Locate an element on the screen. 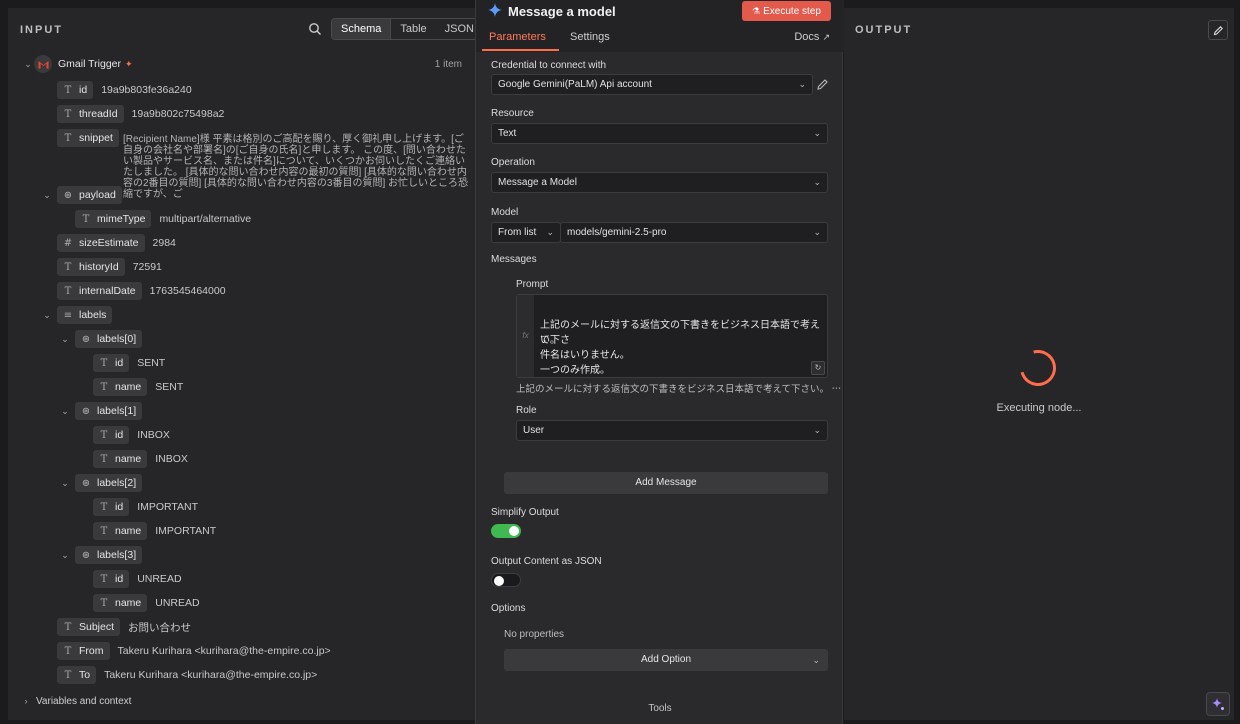  view-table-tab: Table is located at coordinates (413, 29).